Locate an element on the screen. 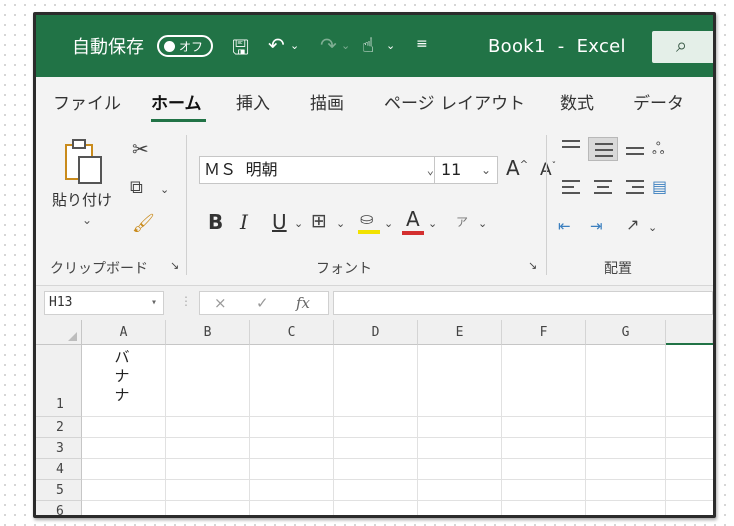 Image resolution: width=734 pixels, height=526 pixels. search-box: ⌕ is located at coordinates (682, 47).